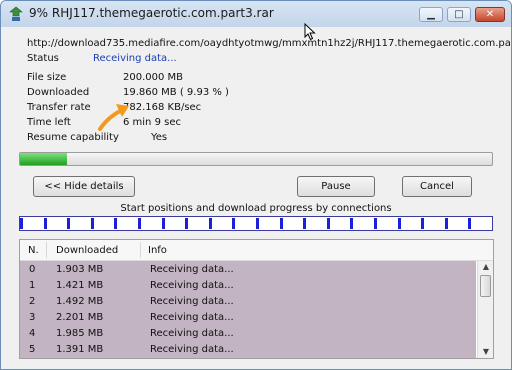 This screenshot has width=512, height=370. Describe the element at coordinates (80, 349) in the screenshot. I see `row-downloaded: 1.391 MB` at that location.